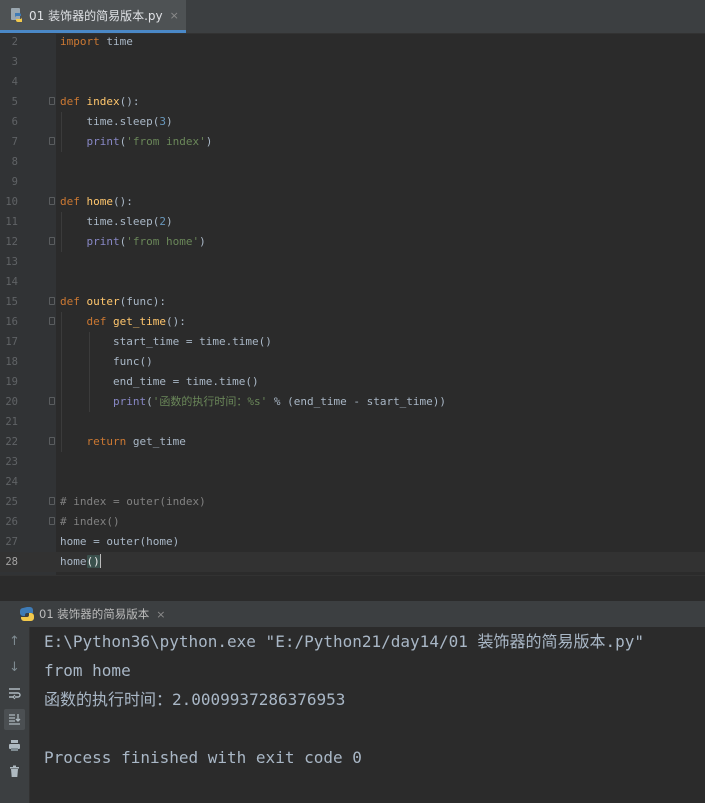 The height and width of the screenshot is (803, 705). What do you see at coordinates (352, 562) in the screenshot?
I see `code-line: 28 home()` at bounding box center [352, 562].